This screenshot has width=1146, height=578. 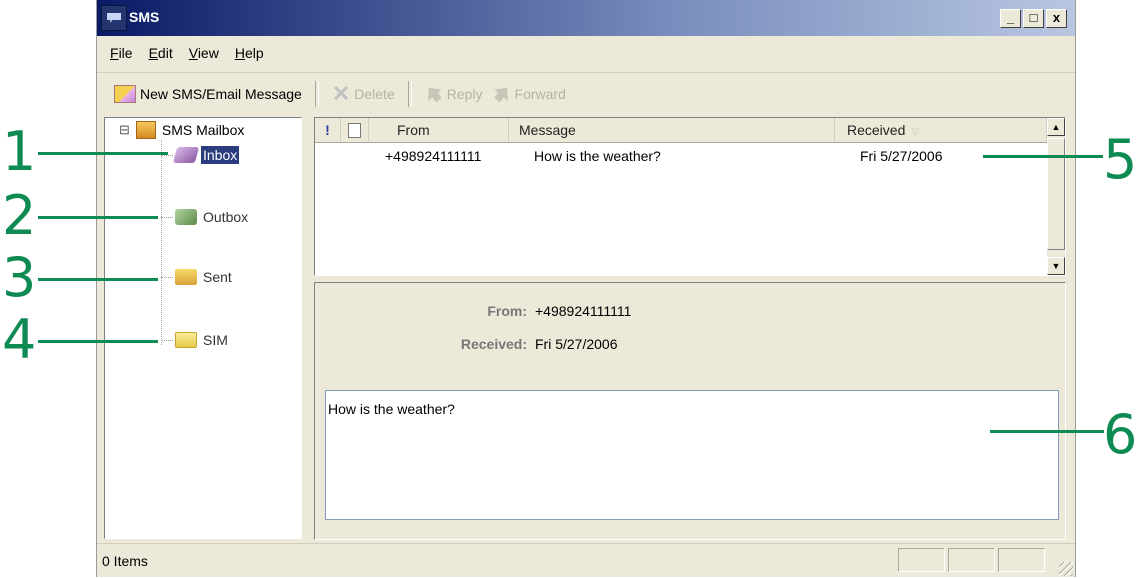 What do you see at coordinates (597, 156) in the screenshot?
I see `row-message: How is the weather?` at bounding box center [597, 156].